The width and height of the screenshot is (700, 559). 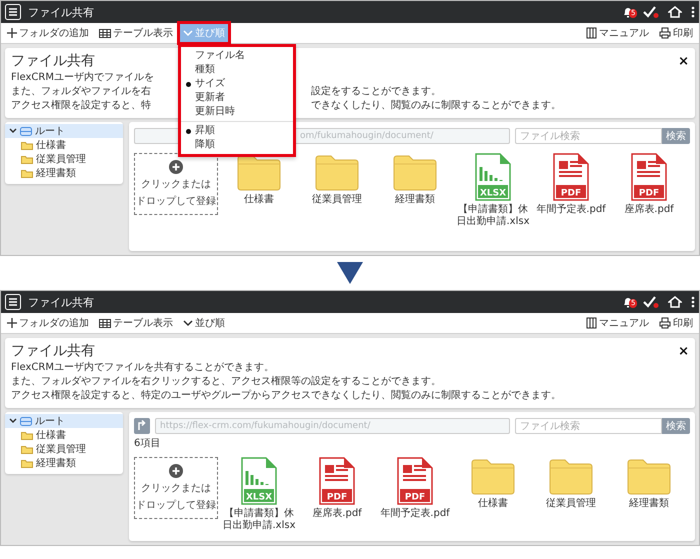 What do you see at coordinates (148, 444) in the screenshot?
I see `item-count: 6項目` at bounding box center [148, 444].